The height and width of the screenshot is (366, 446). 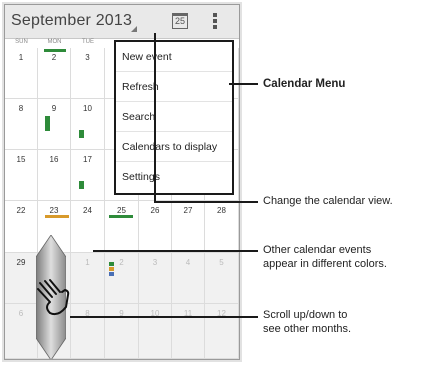 I want to click on month-title: September 2013, so click(x=71, y=21).